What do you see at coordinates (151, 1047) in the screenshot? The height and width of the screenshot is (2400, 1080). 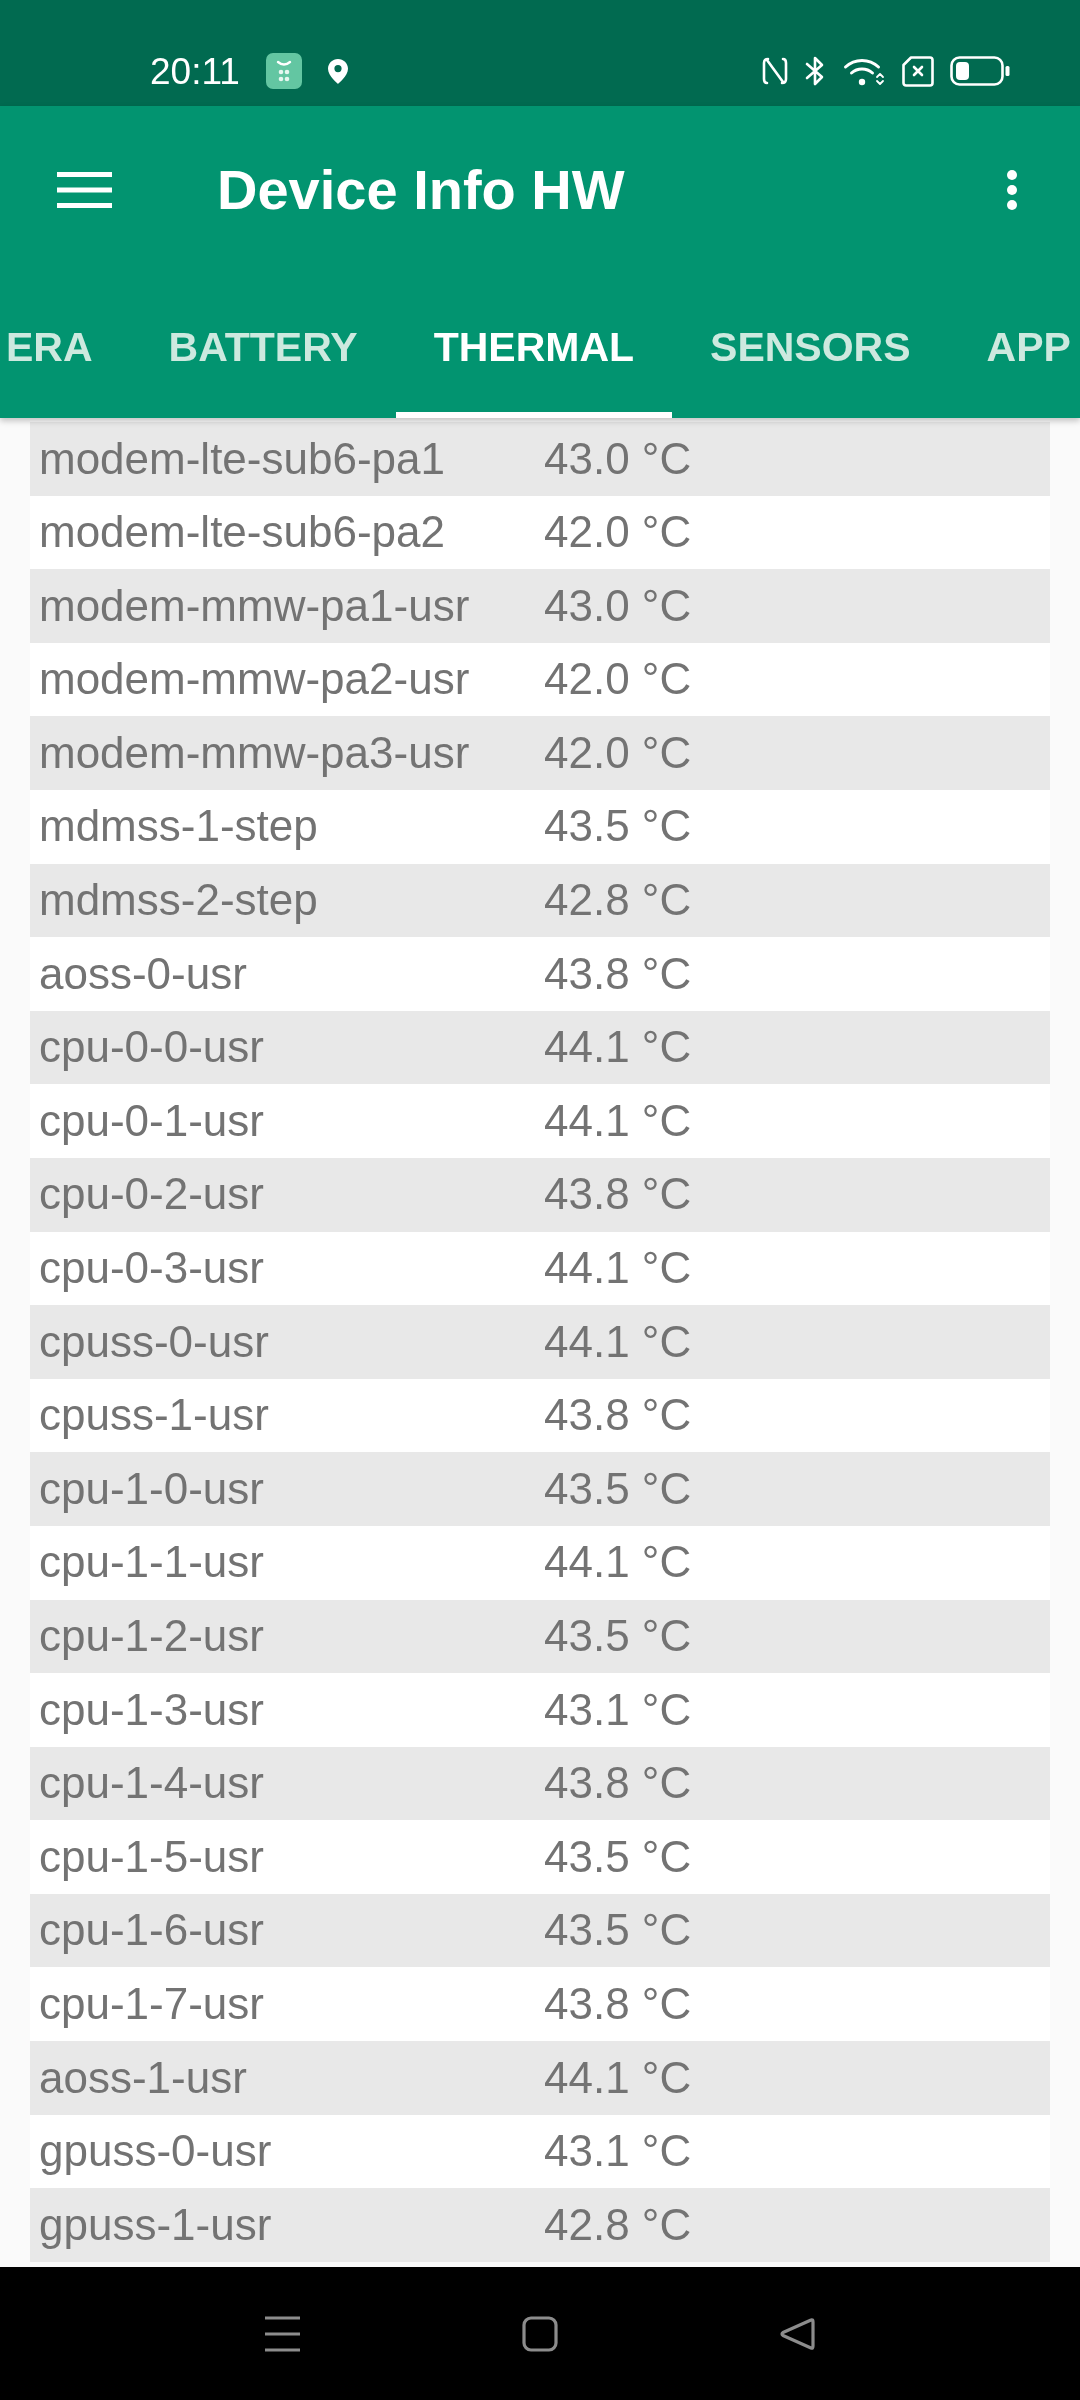 I see `sensor-name: cpu-0-0-usr` at bounding box center [151, 1047].